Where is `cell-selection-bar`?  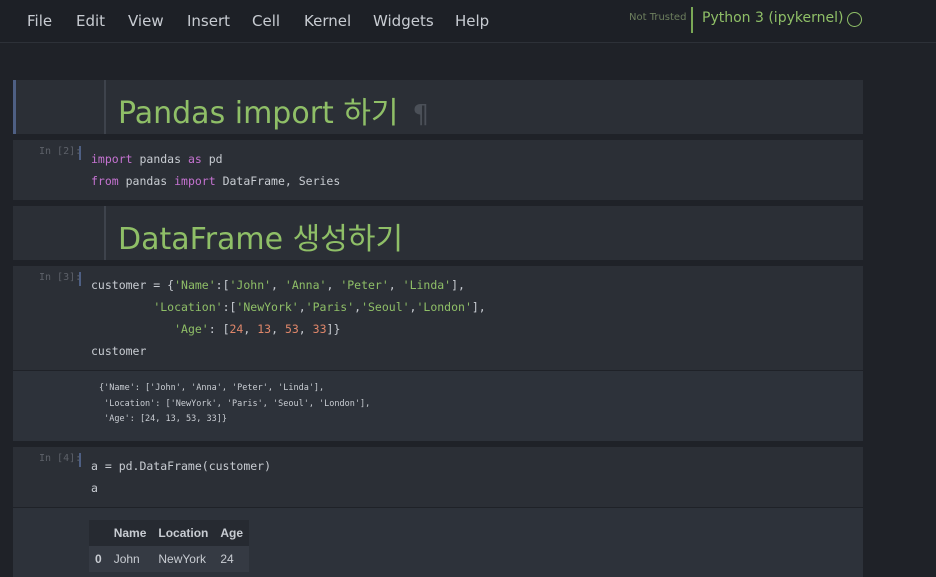
cell-selection-bar is located at coordinates (14, 107).